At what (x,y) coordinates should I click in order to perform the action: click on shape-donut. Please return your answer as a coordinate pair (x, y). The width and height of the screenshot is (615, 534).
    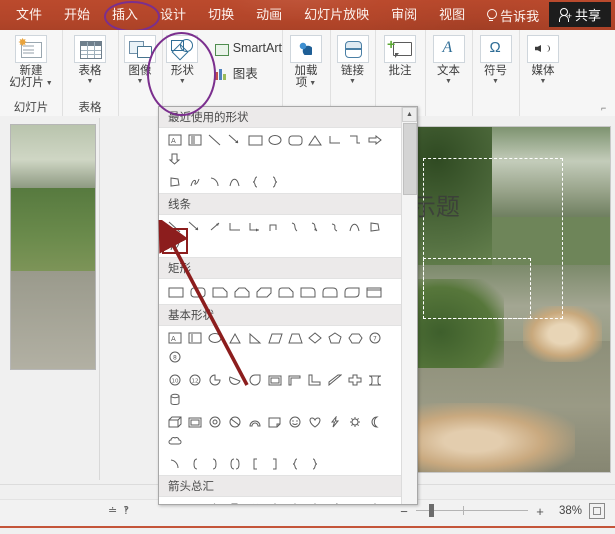
    Looking at the image, I should click on (215, 421).